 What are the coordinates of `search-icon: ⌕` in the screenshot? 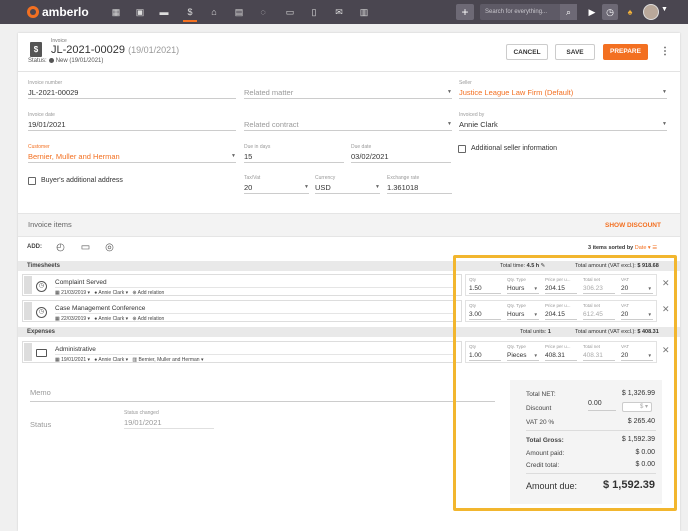 It's located at (568, 12).